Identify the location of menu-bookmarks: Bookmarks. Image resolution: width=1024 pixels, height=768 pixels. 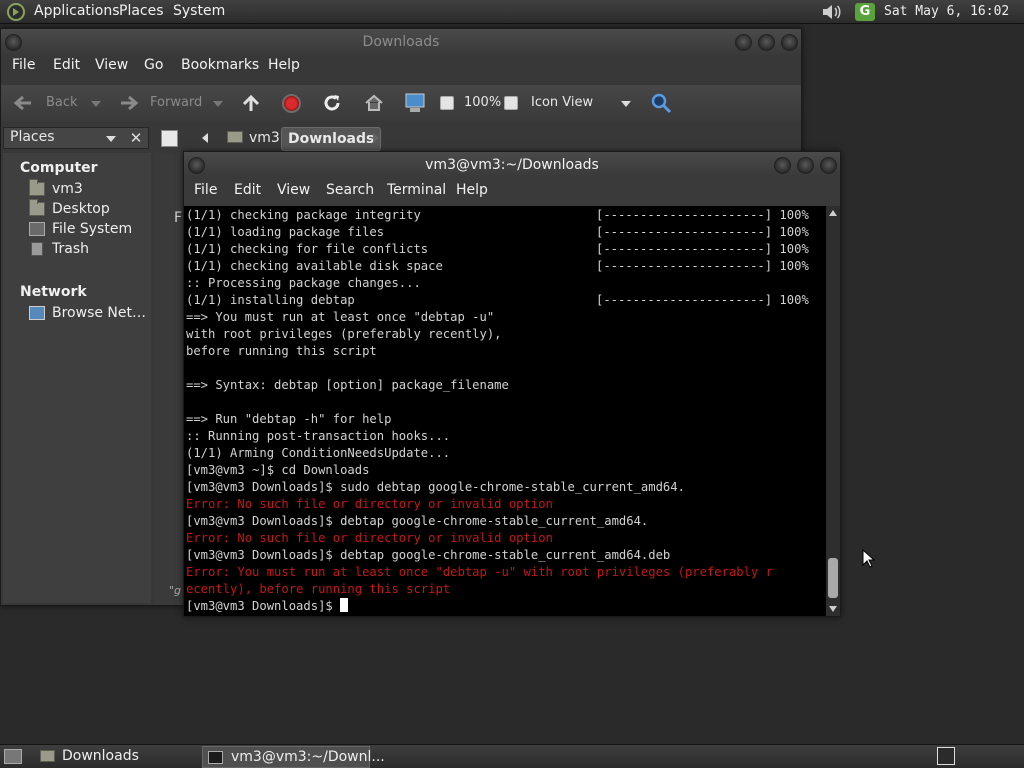
(220, 65).